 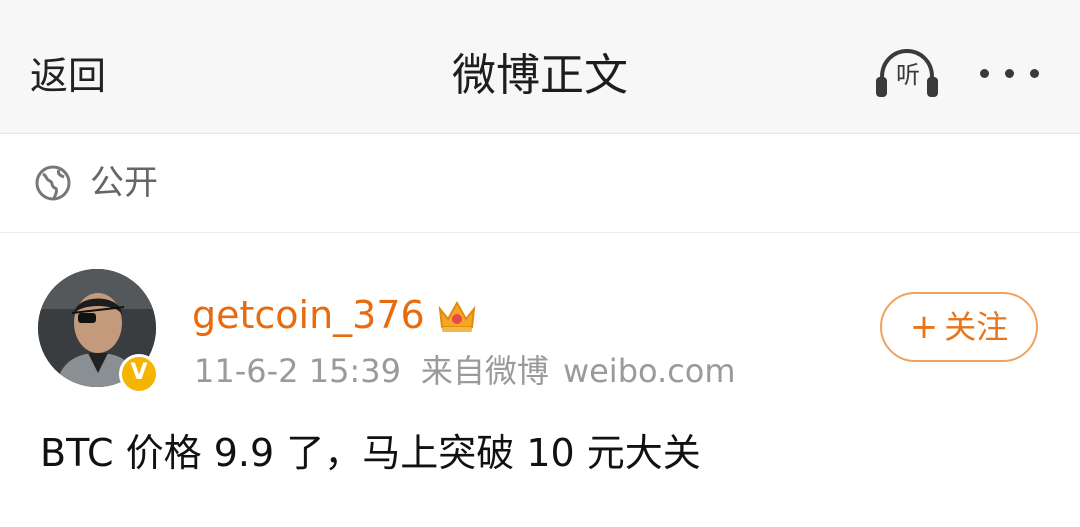 What do you see at coordinates (53, 183) in the screenshot?
I see `globe-icon` at bounding box center [53, 183].